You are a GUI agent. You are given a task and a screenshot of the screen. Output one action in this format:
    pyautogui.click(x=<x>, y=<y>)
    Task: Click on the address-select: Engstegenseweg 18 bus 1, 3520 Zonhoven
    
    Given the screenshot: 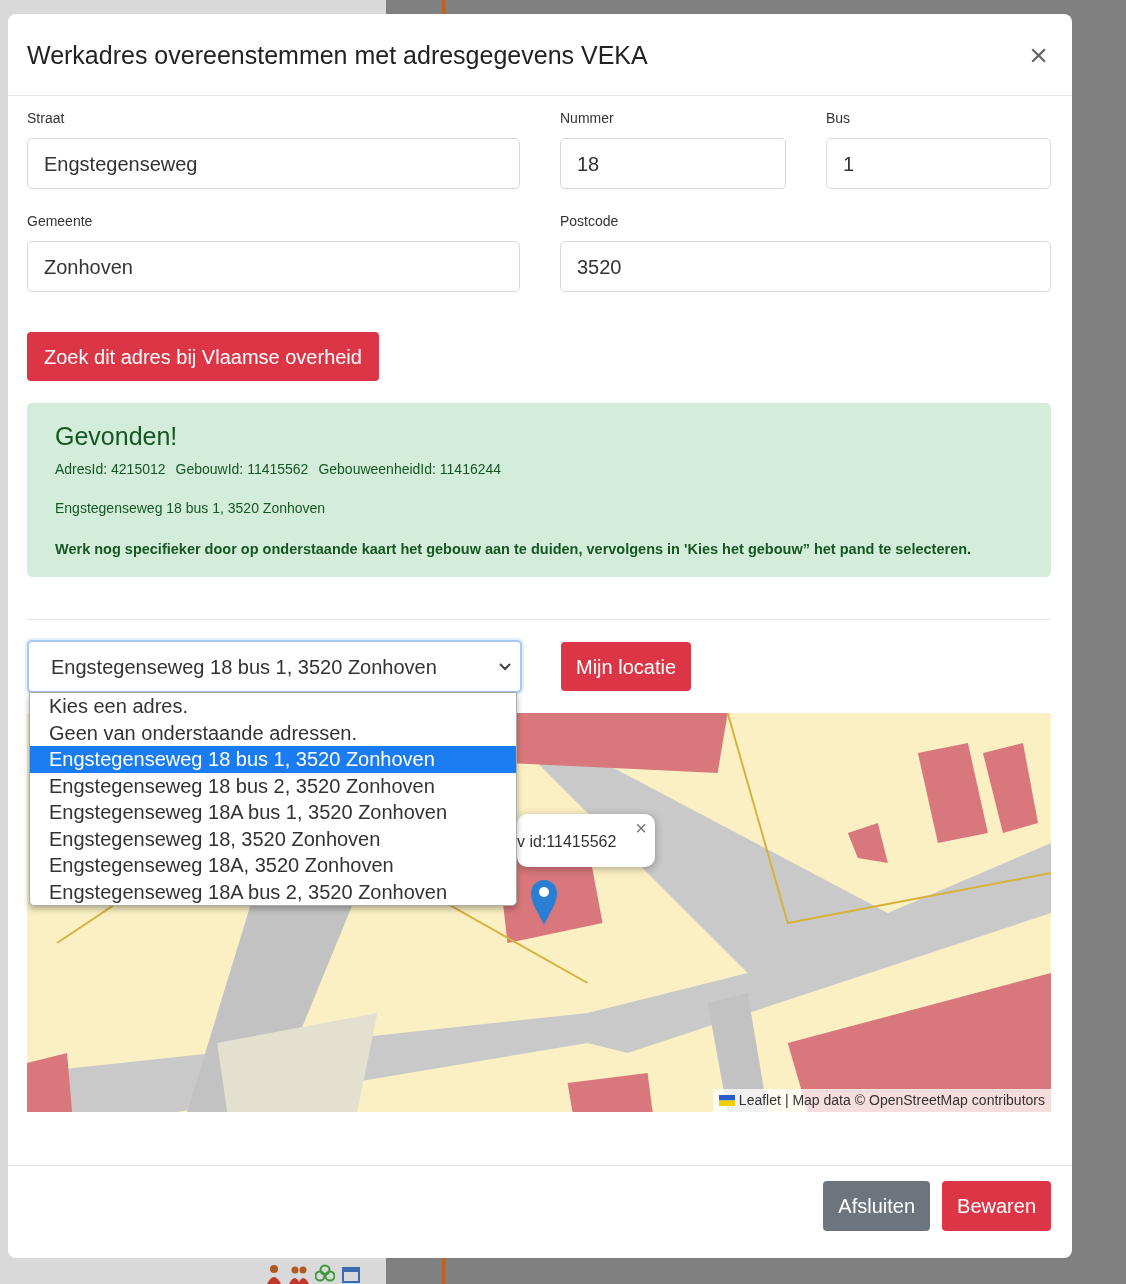 What is the action you would take?
    pyautogui.click(x=274, y=666)
    